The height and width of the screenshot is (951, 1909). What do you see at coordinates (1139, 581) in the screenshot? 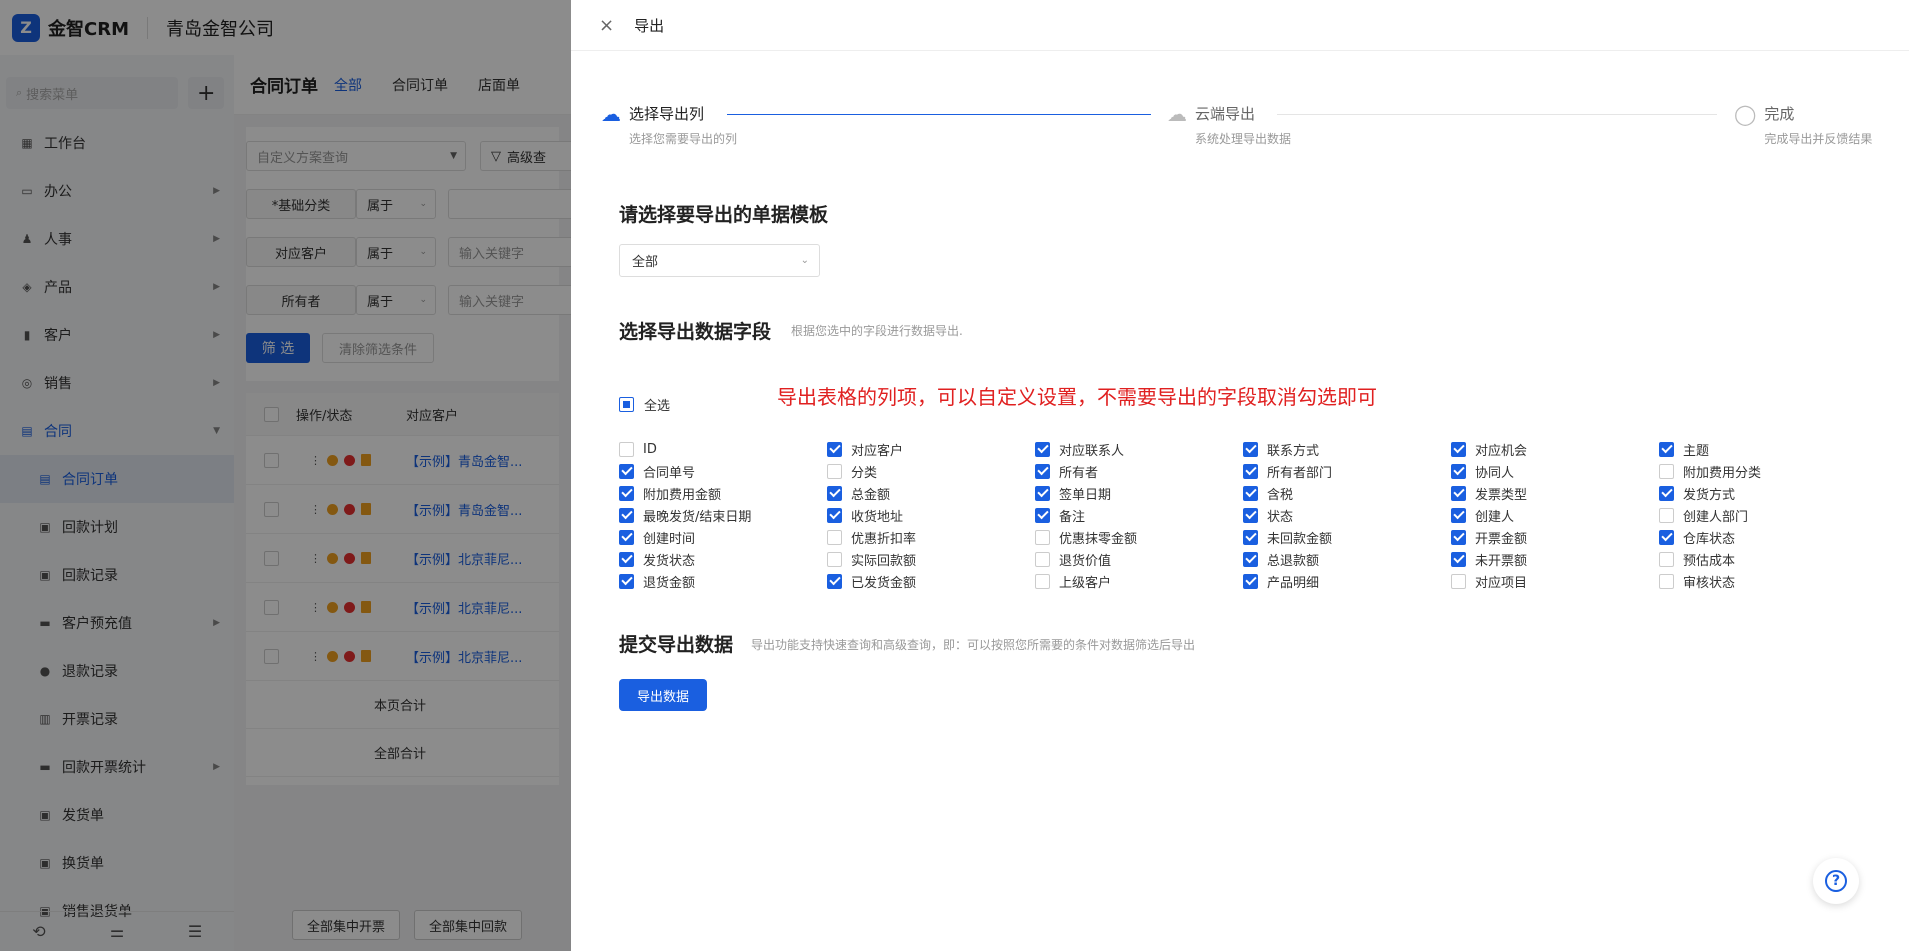
I see `field-checkbox: 上级客户` at bounding box center [1139, 581].